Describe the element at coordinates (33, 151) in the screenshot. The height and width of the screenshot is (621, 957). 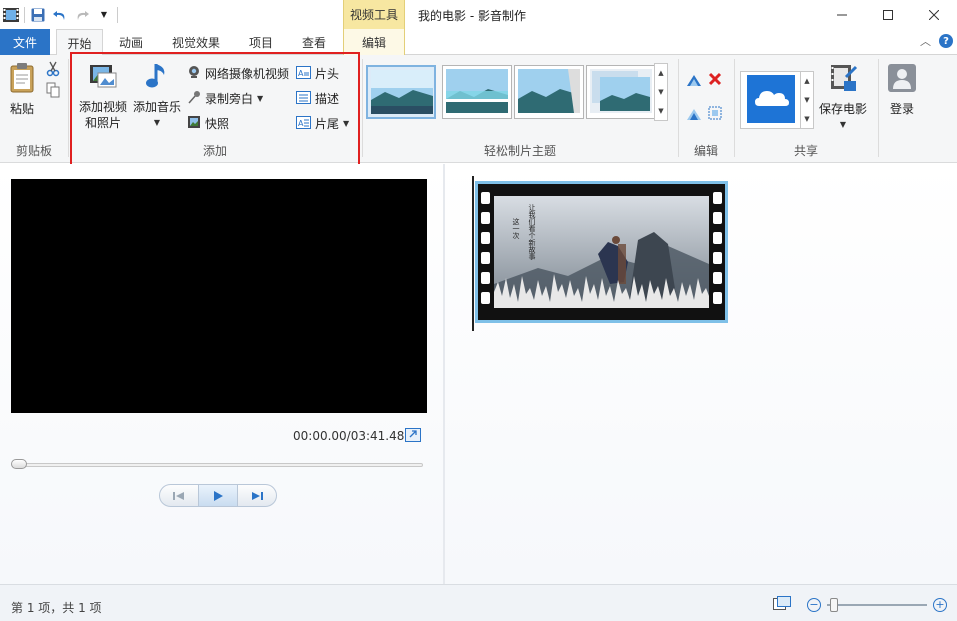
I see `clipboard-group-label: 剪贴板` at that location.